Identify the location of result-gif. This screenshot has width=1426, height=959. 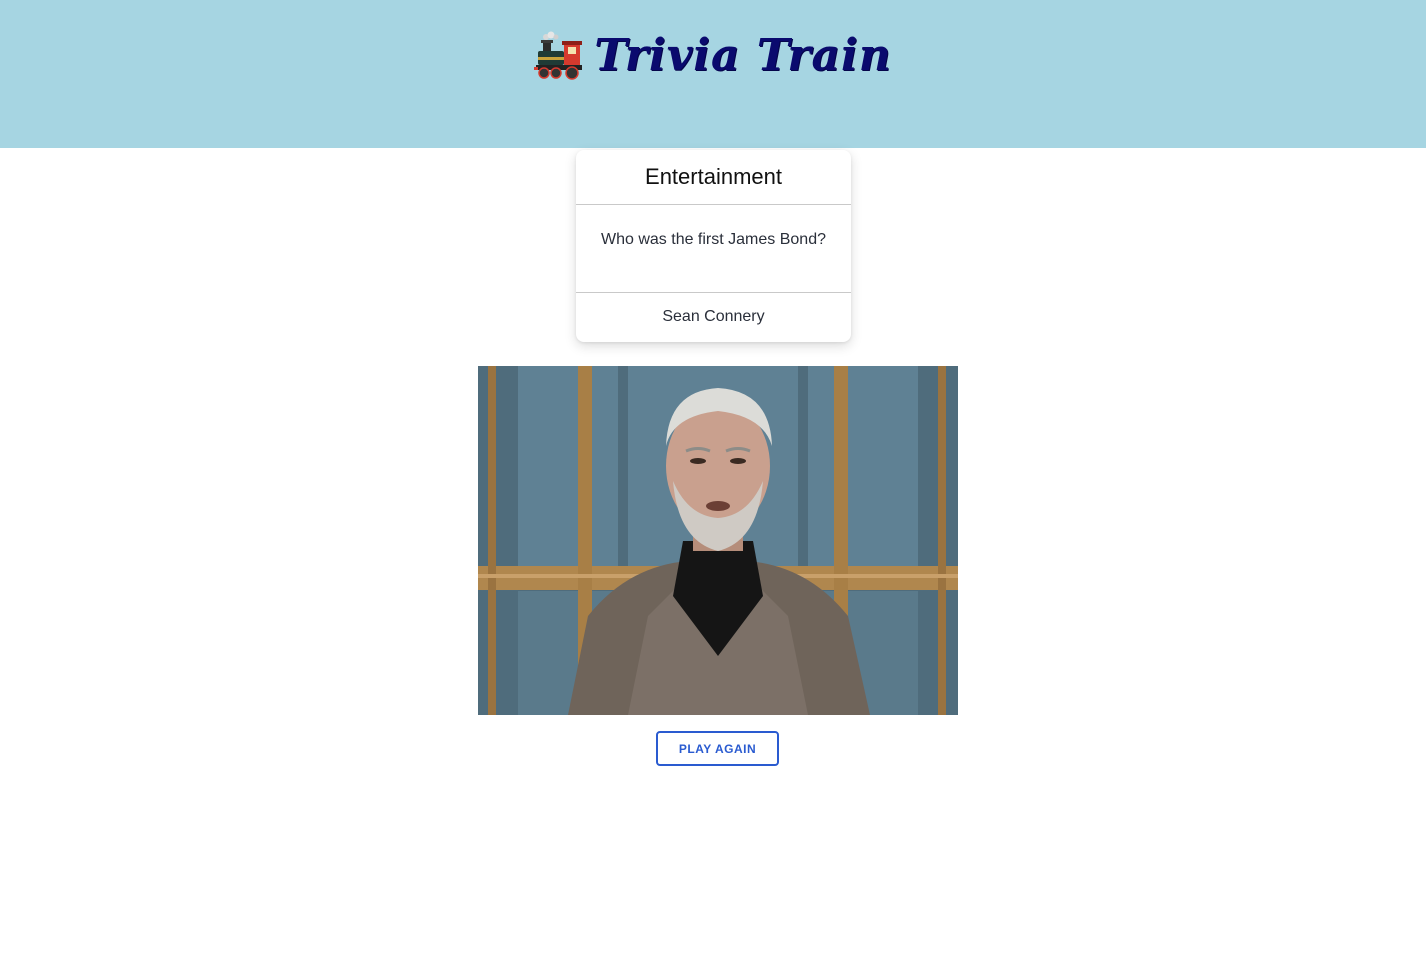
(718, 540).